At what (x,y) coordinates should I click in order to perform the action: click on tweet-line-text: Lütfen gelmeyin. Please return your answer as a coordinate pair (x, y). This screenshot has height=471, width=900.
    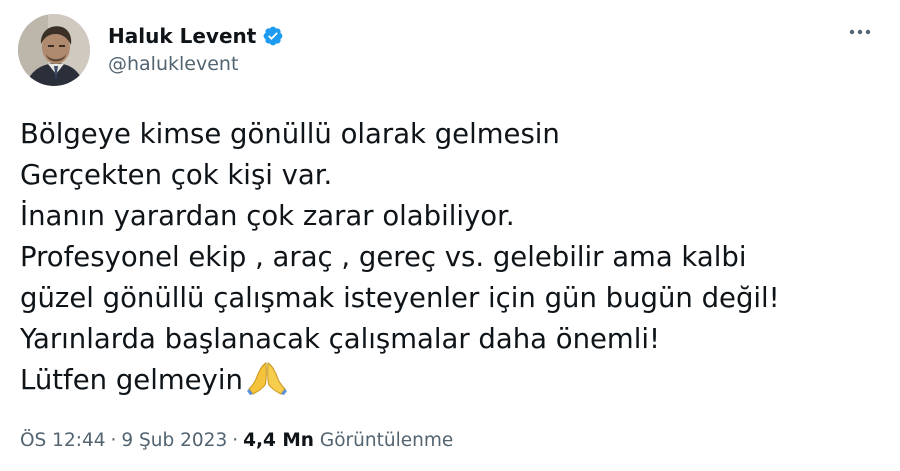
    Looking at the image, I should click on (131, 380).